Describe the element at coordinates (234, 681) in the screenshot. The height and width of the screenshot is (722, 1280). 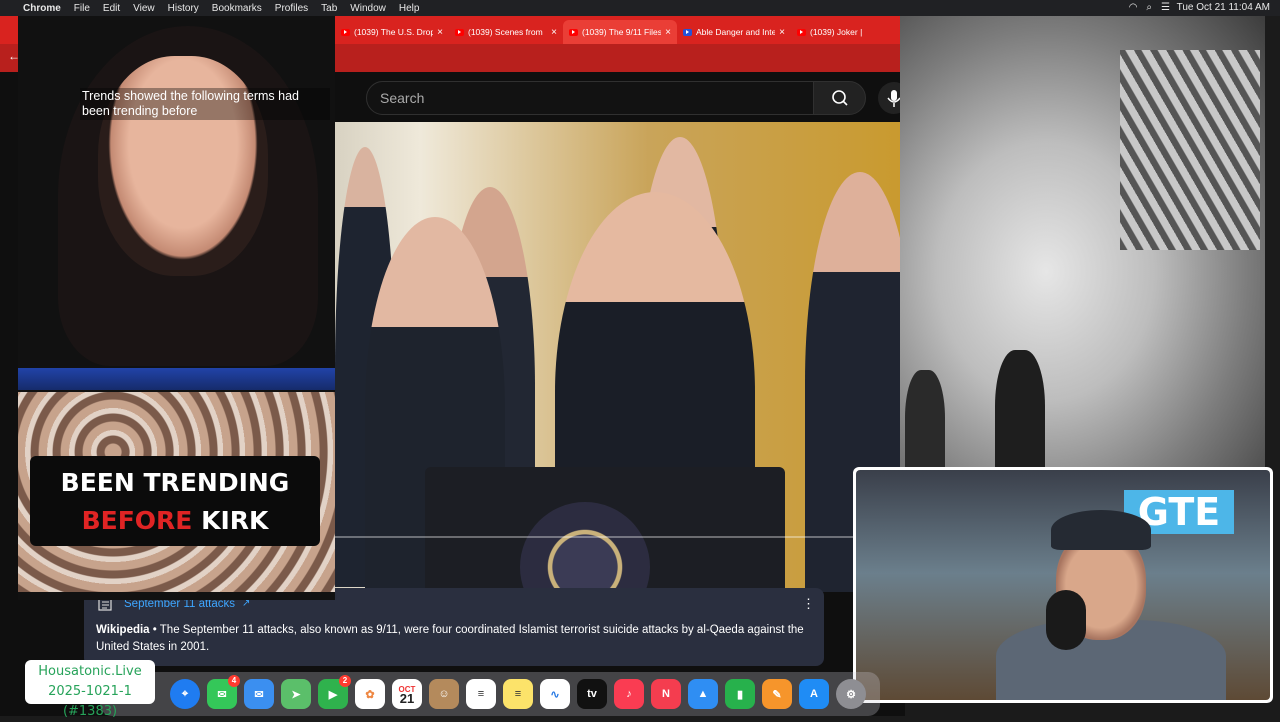
I see `messages-badge: 4` at that location.